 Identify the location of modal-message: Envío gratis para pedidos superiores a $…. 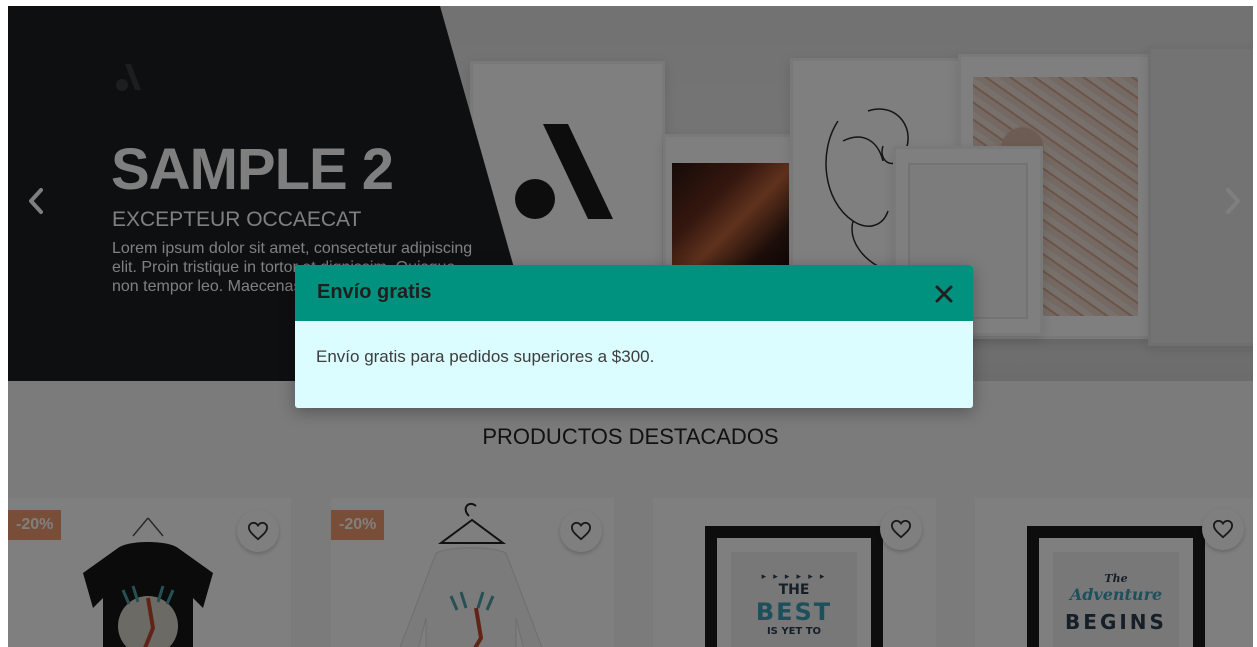
(485, 356).